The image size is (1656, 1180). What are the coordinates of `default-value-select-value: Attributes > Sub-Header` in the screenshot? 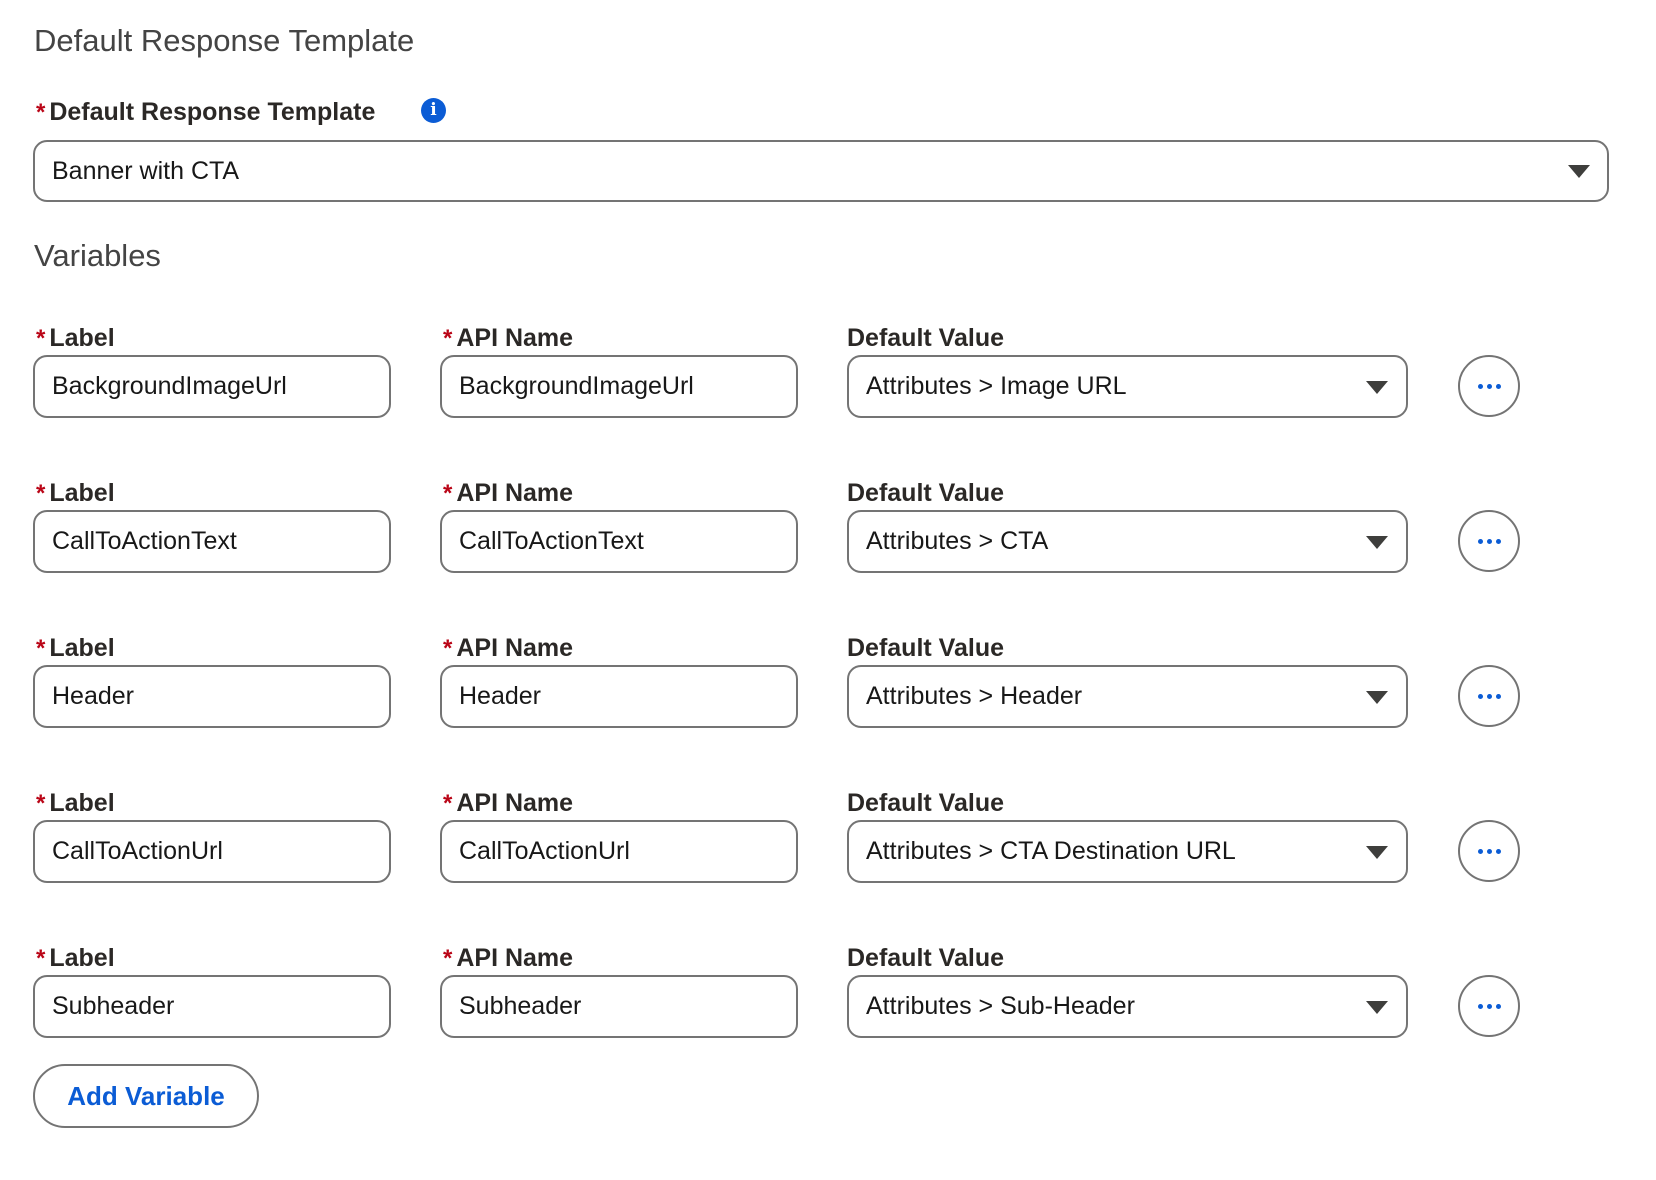 It's located at (1000, 1006).